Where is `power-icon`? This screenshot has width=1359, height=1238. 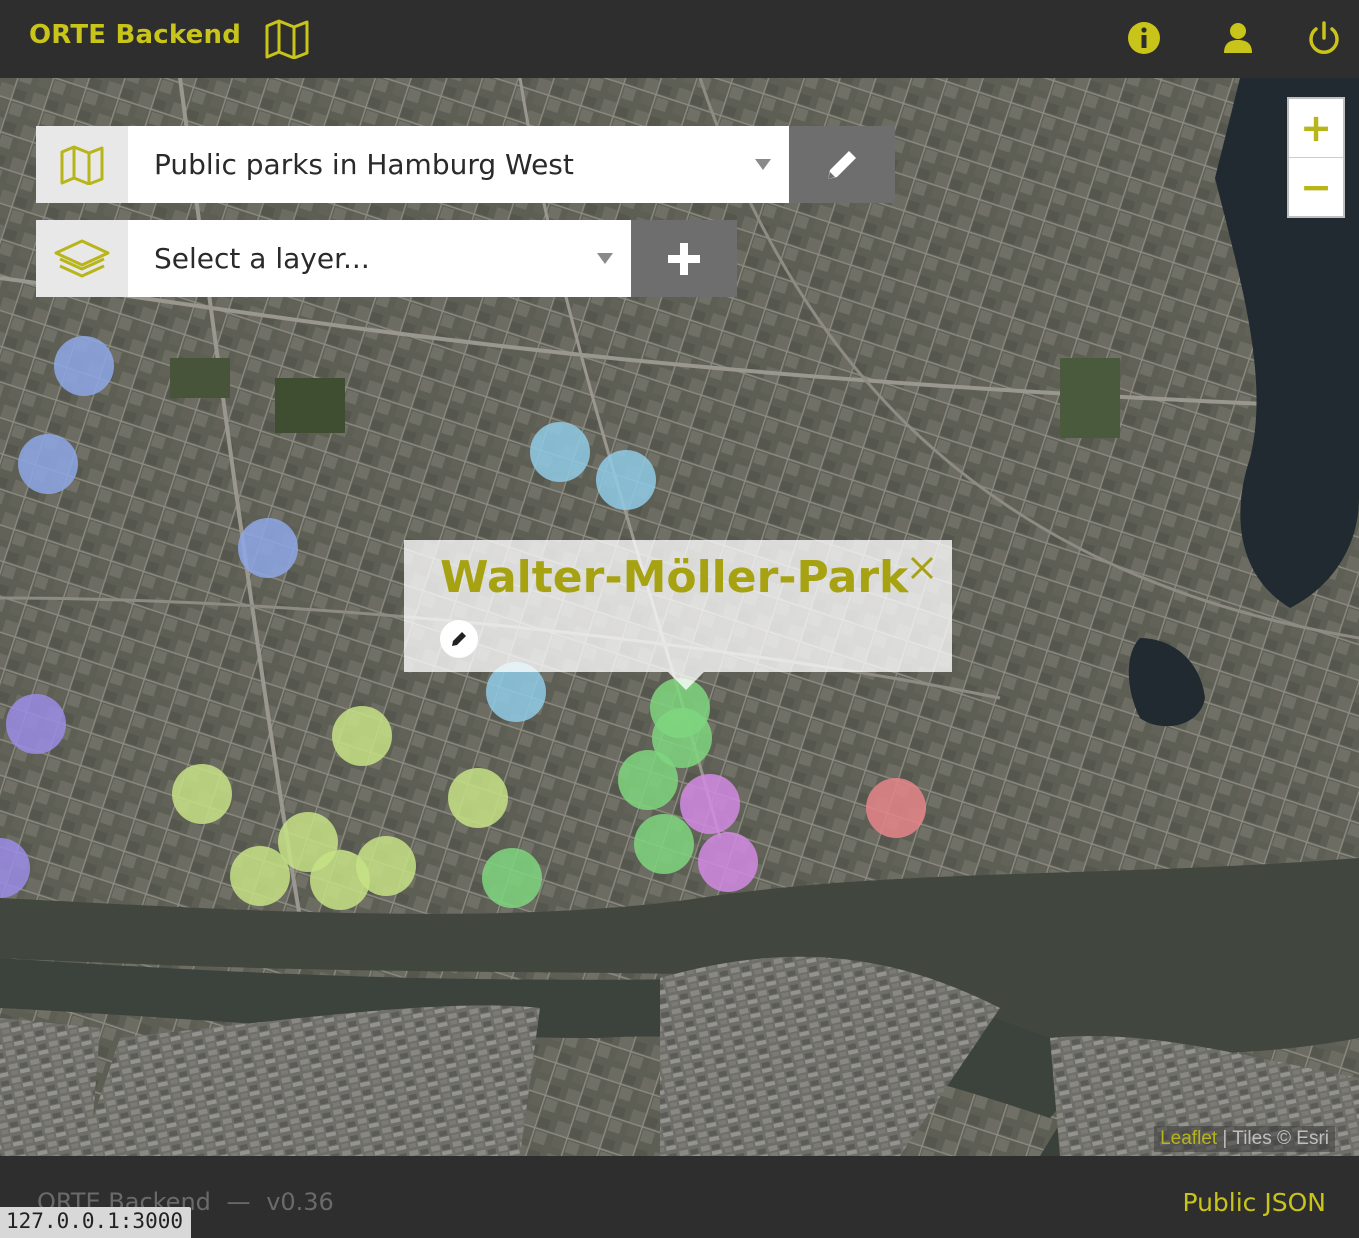
power-icon is located at coordinates (1324, 38).